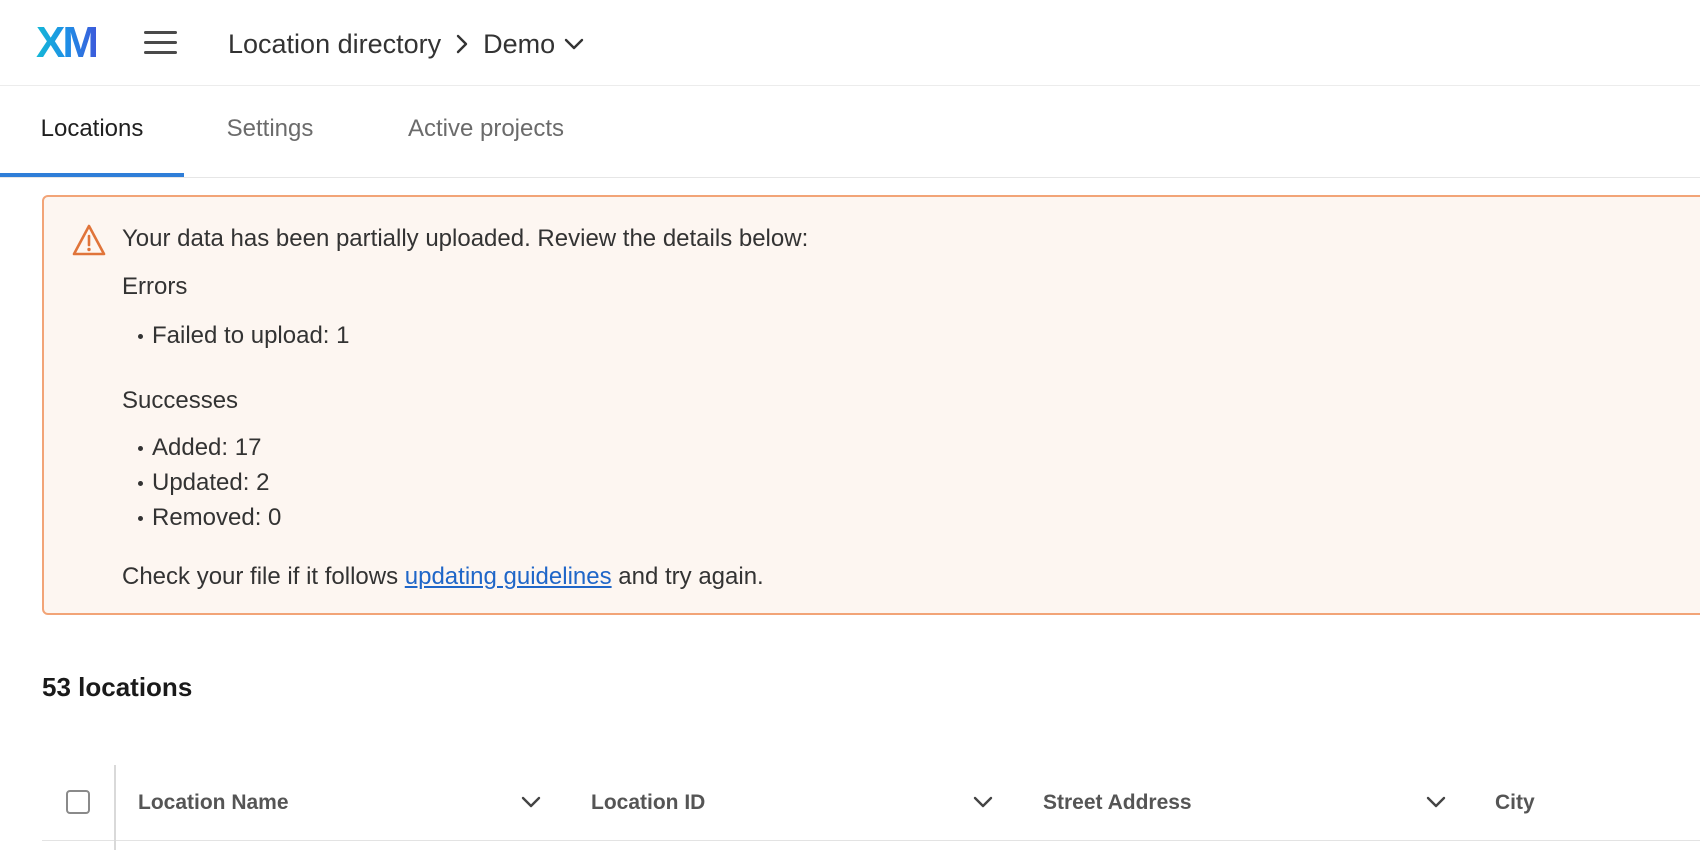  Describe the element at coordinates (1117, 803) in the screenshot. I see `column-header-street-address: Street Address` at that location.